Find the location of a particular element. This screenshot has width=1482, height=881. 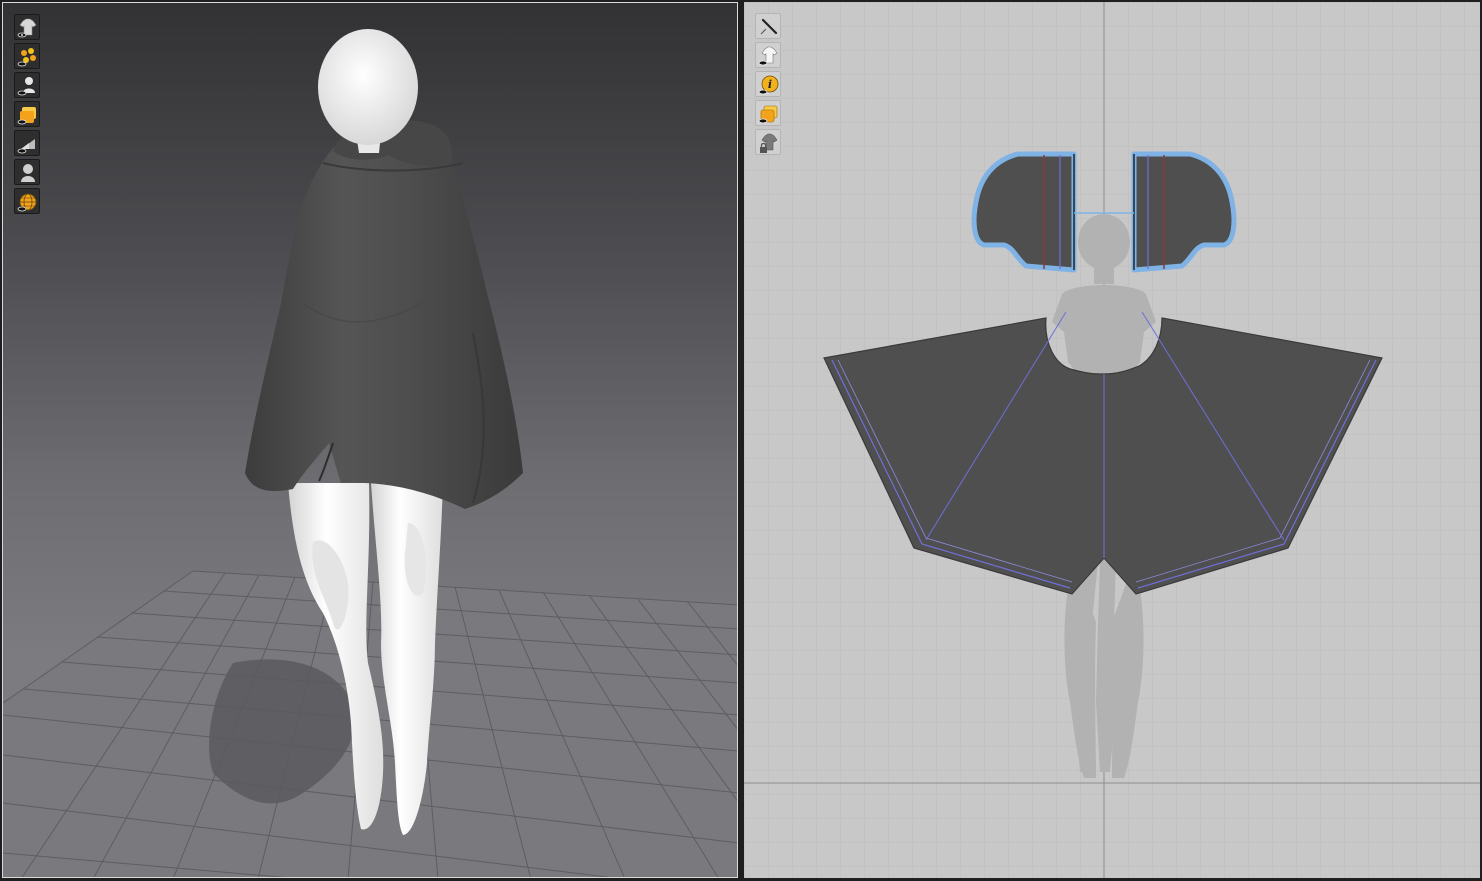

mesh-globe-icon is located at coordinates (27, 202).